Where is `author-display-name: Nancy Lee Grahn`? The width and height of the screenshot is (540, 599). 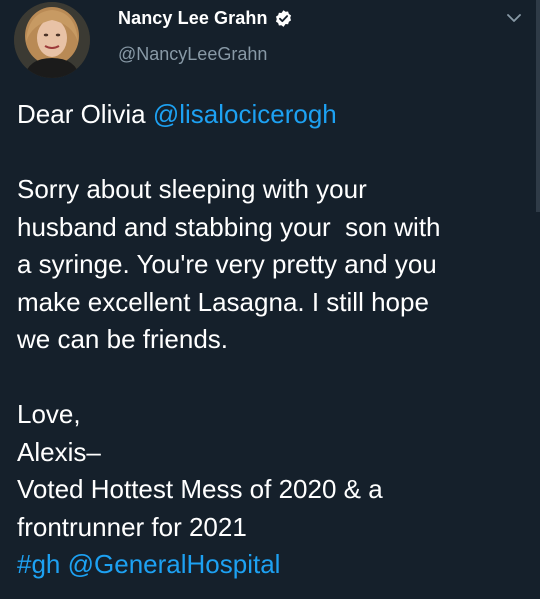 author-display-name: Nancy Lee Grahn is located at coordinates (193, 18).